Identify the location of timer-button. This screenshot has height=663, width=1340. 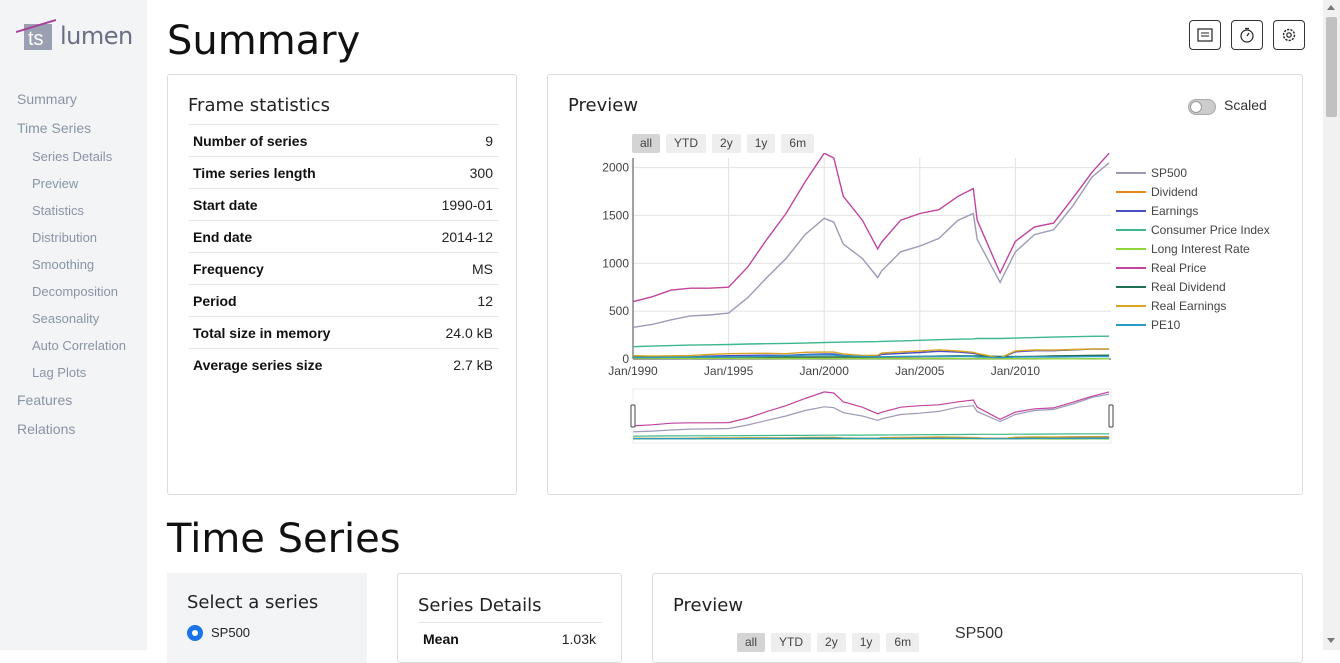
(1247, 35).